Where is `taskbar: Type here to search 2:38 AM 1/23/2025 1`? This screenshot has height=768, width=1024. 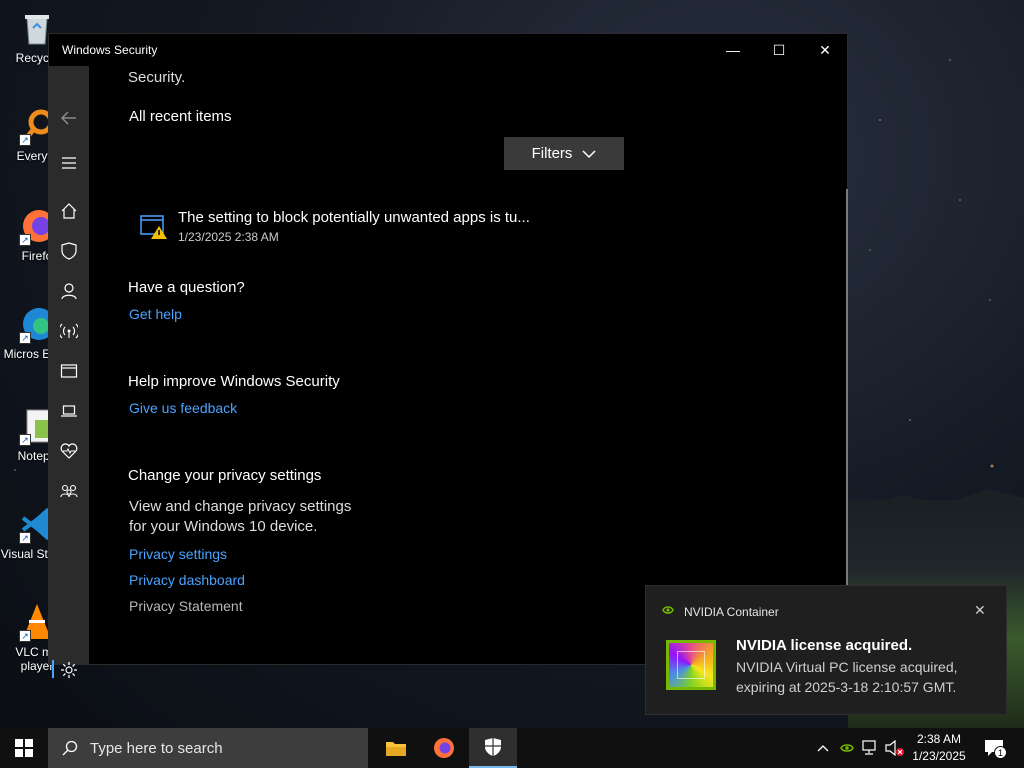
taskbar: Type here to search 2:38 AM 1/23/2025 1 is located at coordinates (512, 748).